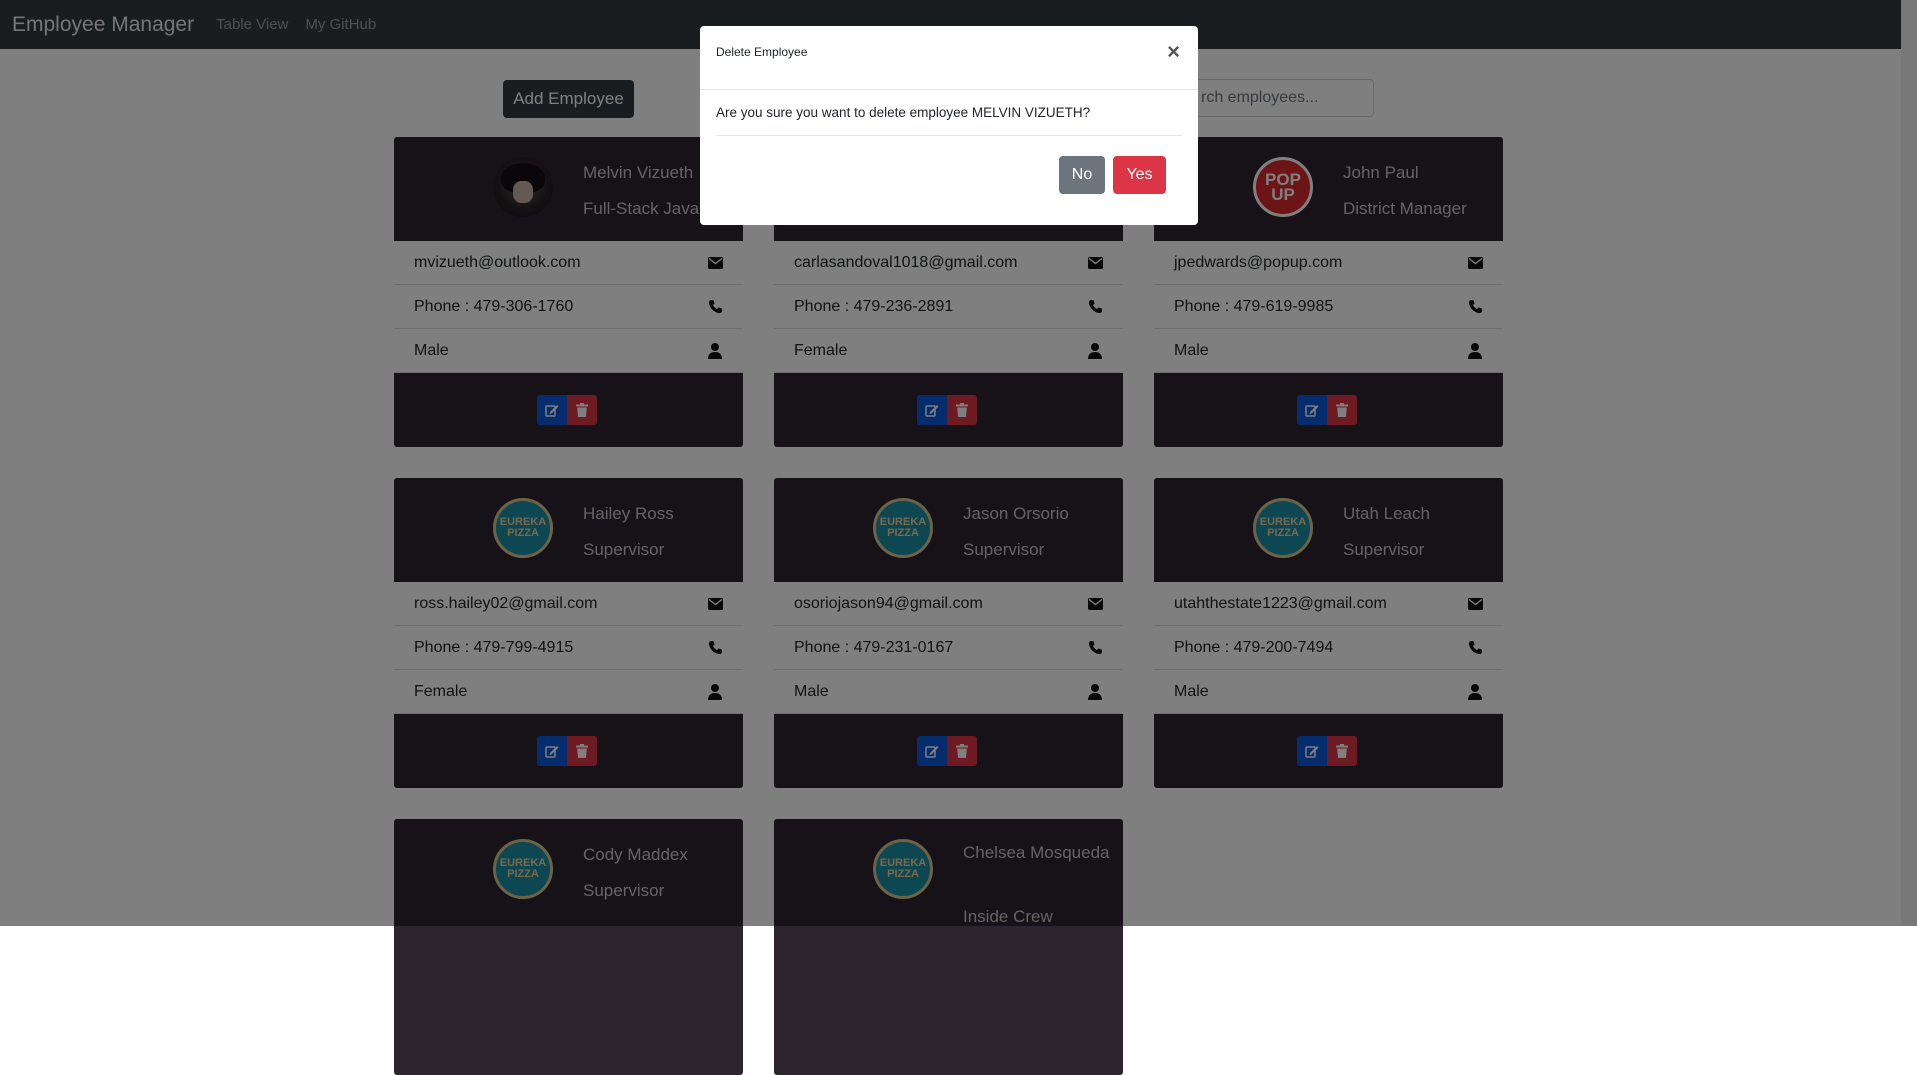  What do you see at coordinates (1082, 175) in the screenshot?
I see `no-button: No` at bounding box center [1082, 175].